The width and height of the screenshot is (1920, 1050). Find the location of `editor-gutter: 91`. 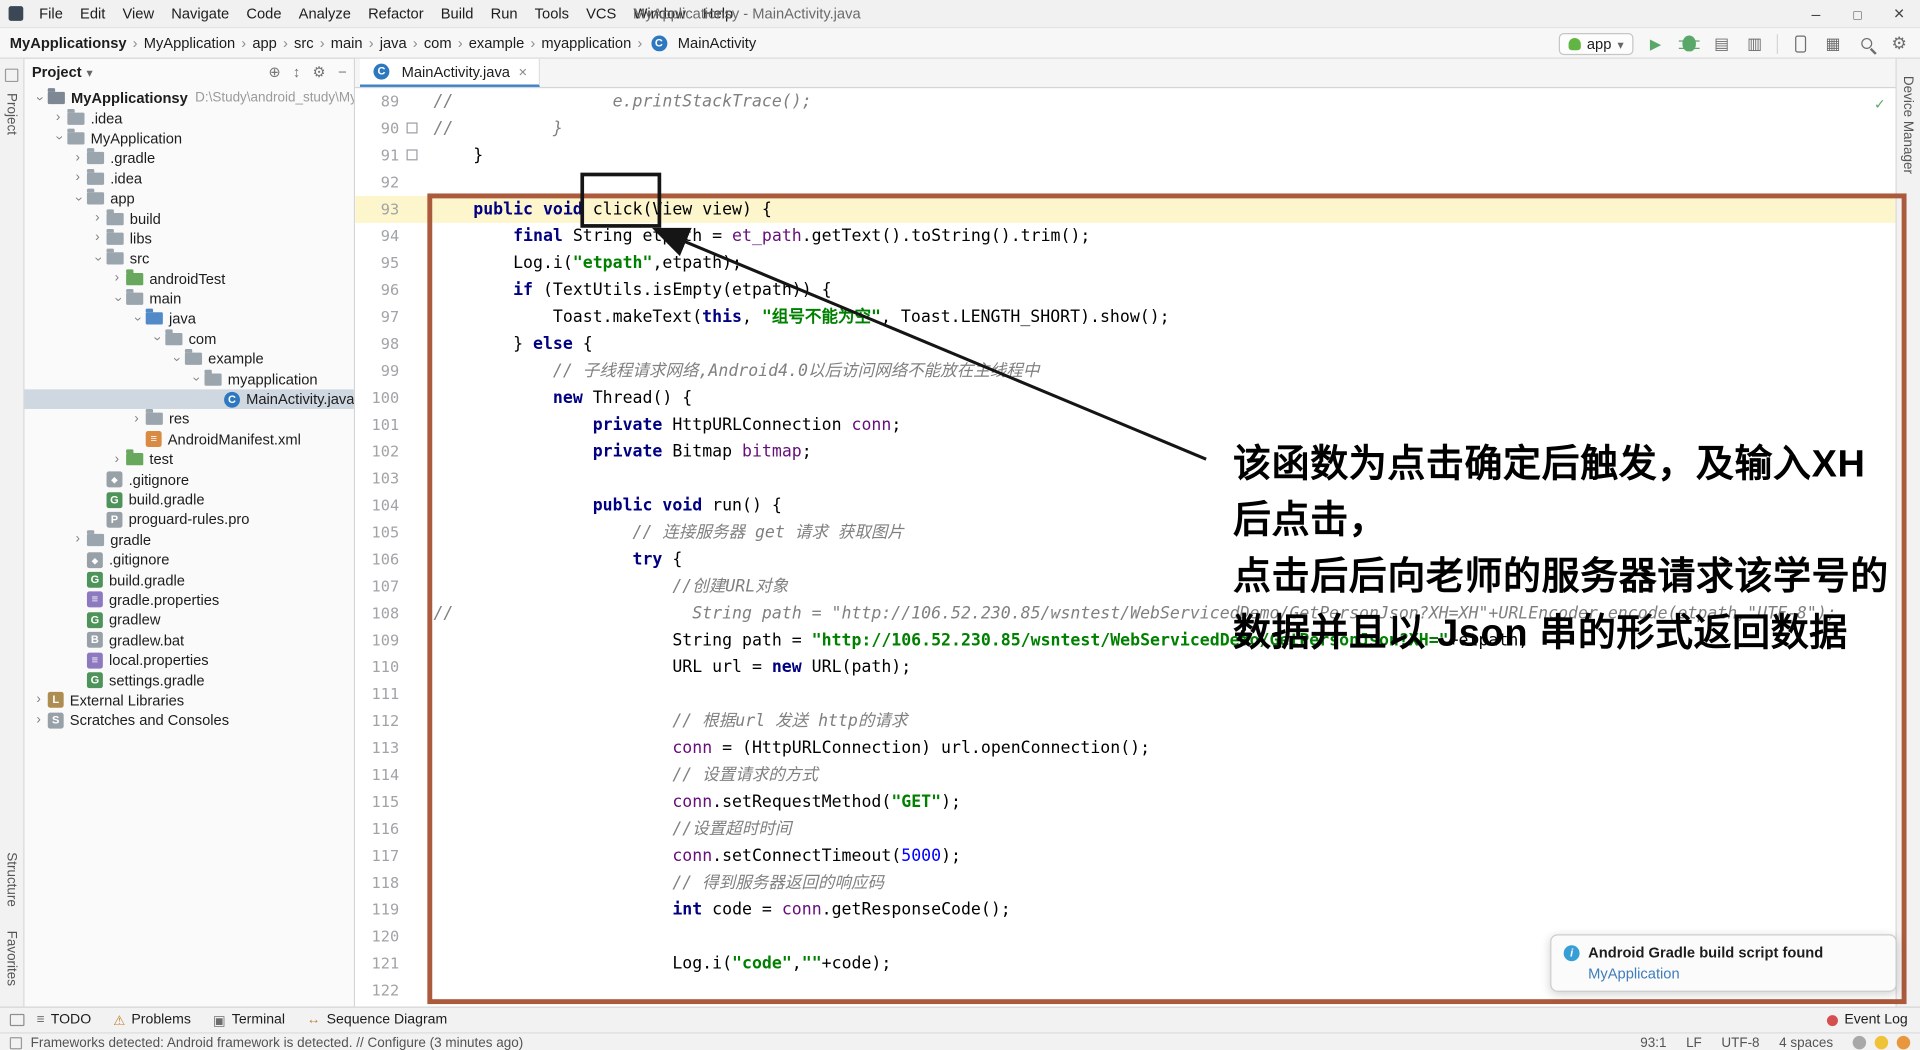

editor-gutter: 91 is located at coordinates (394, 155).